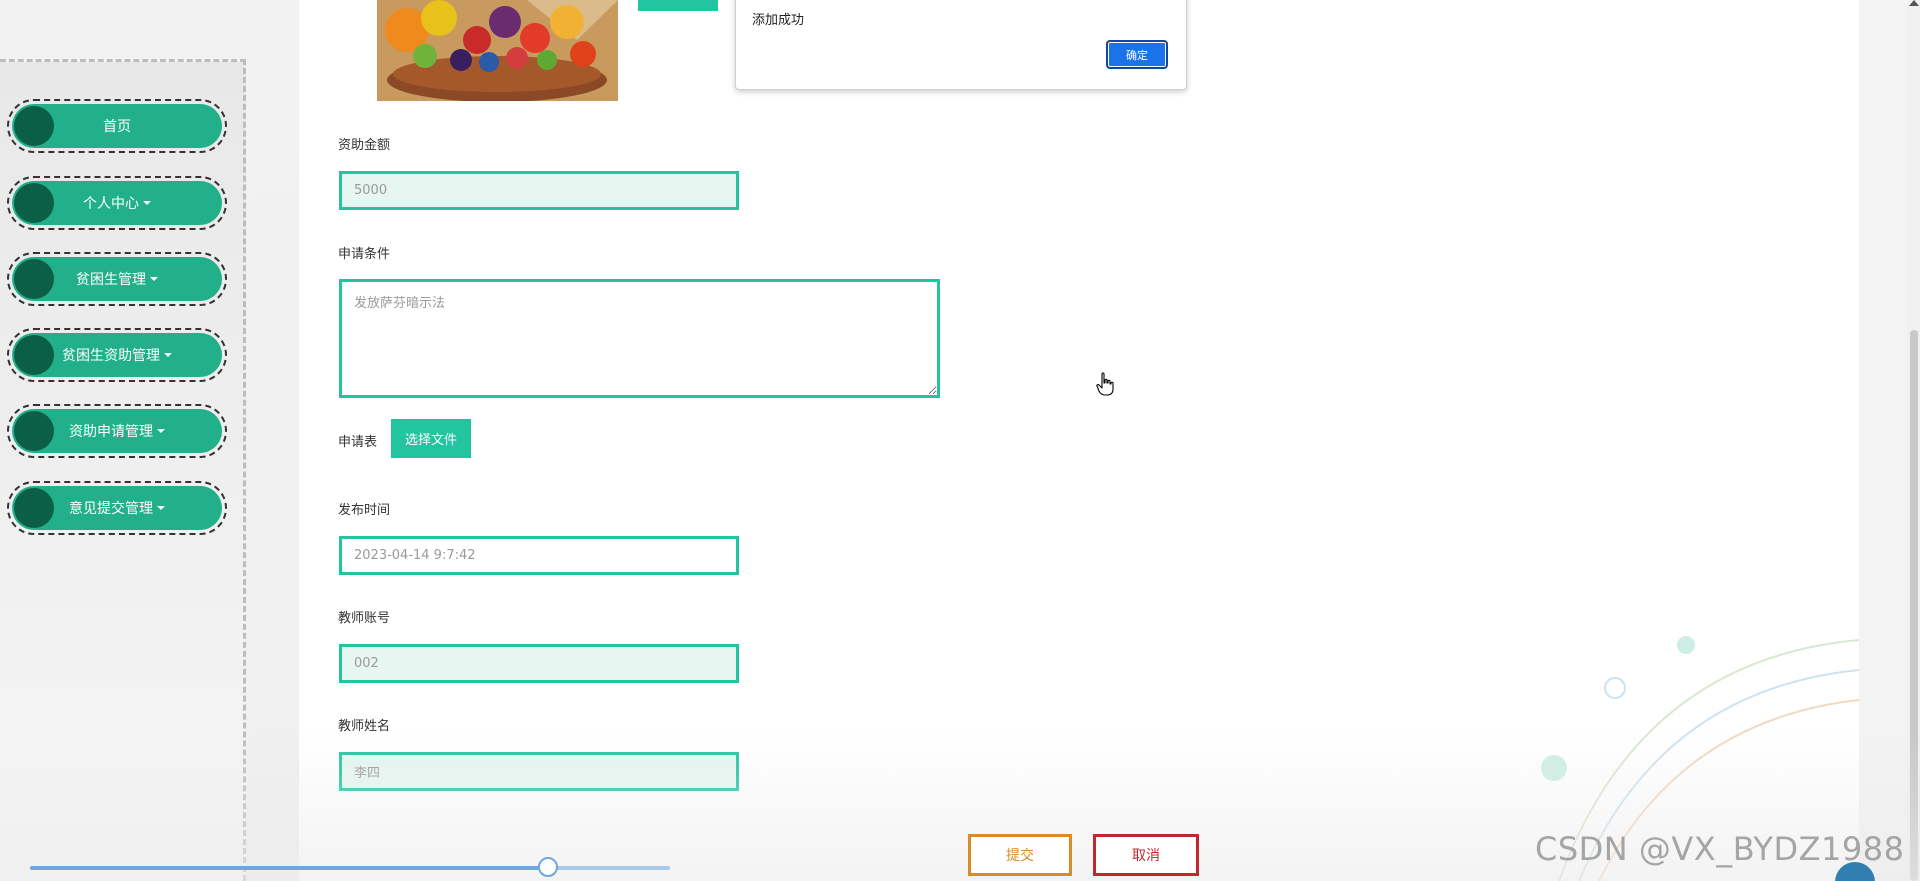 The height and width of the screenshot is (881, 1920). Describe the element at coordinates (1105, 384) in the screenshot. I see `hand-cursor-icon` at that location.